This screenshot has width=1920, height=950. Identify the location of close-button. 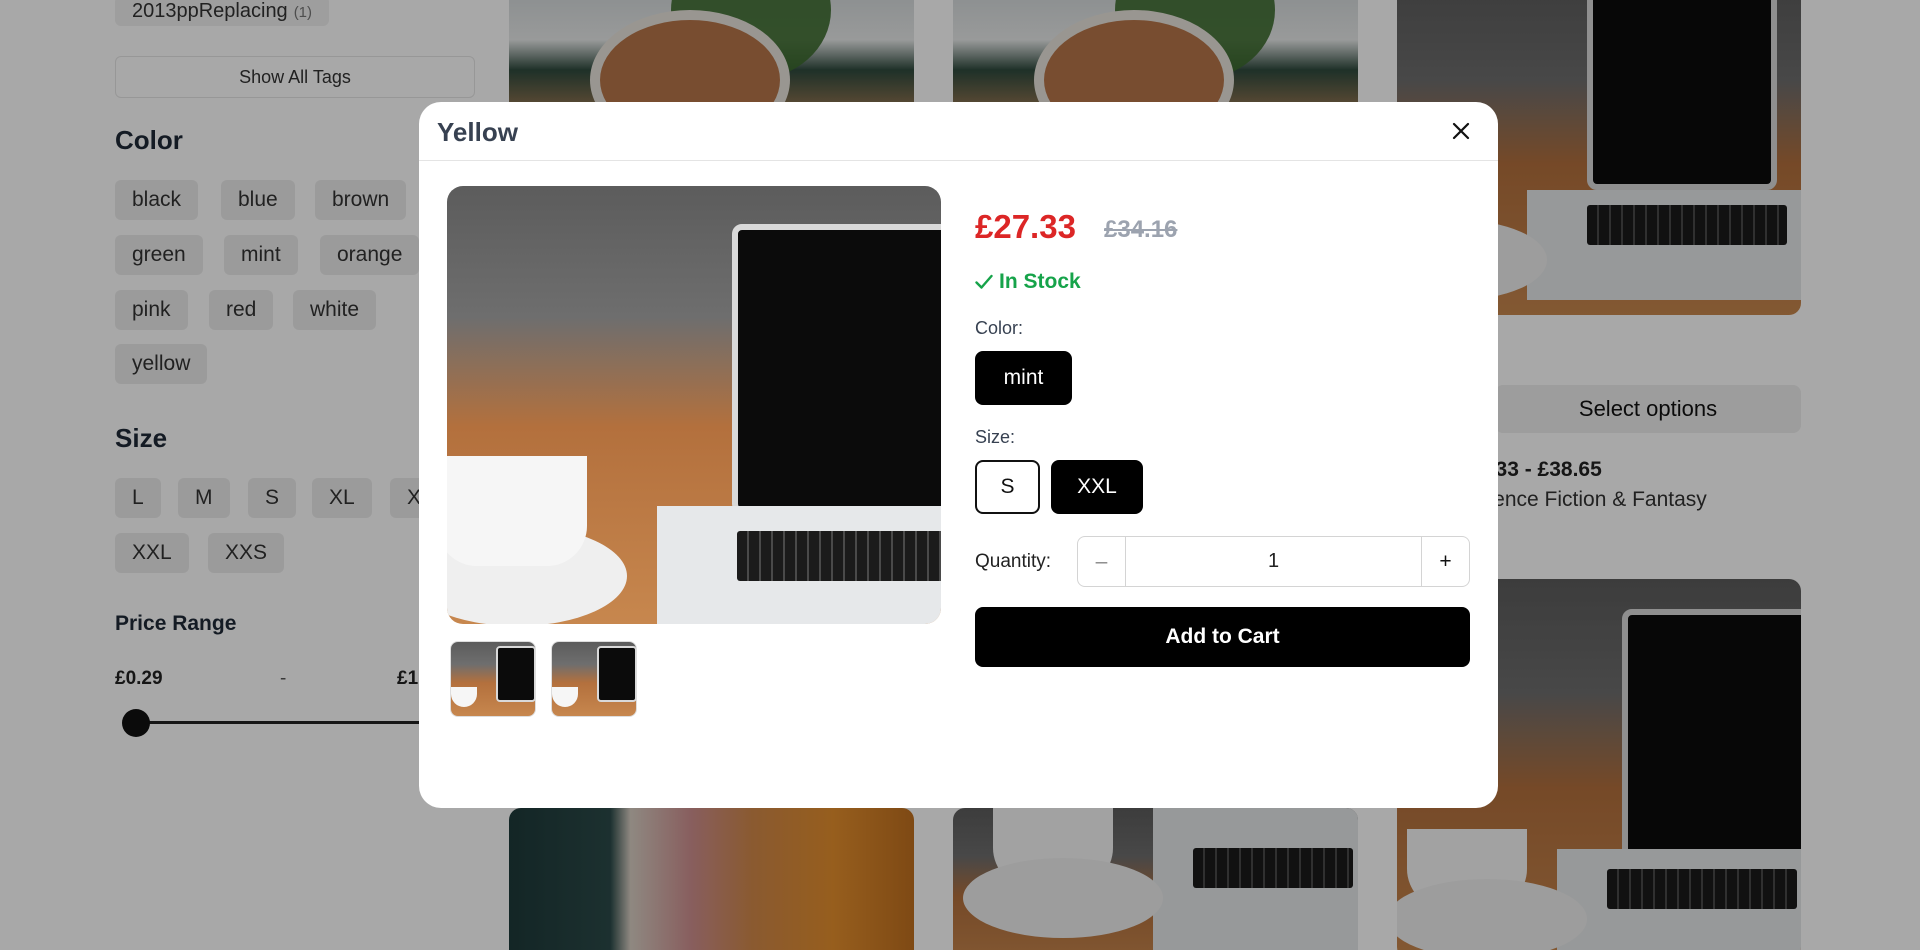
(1461, 131).